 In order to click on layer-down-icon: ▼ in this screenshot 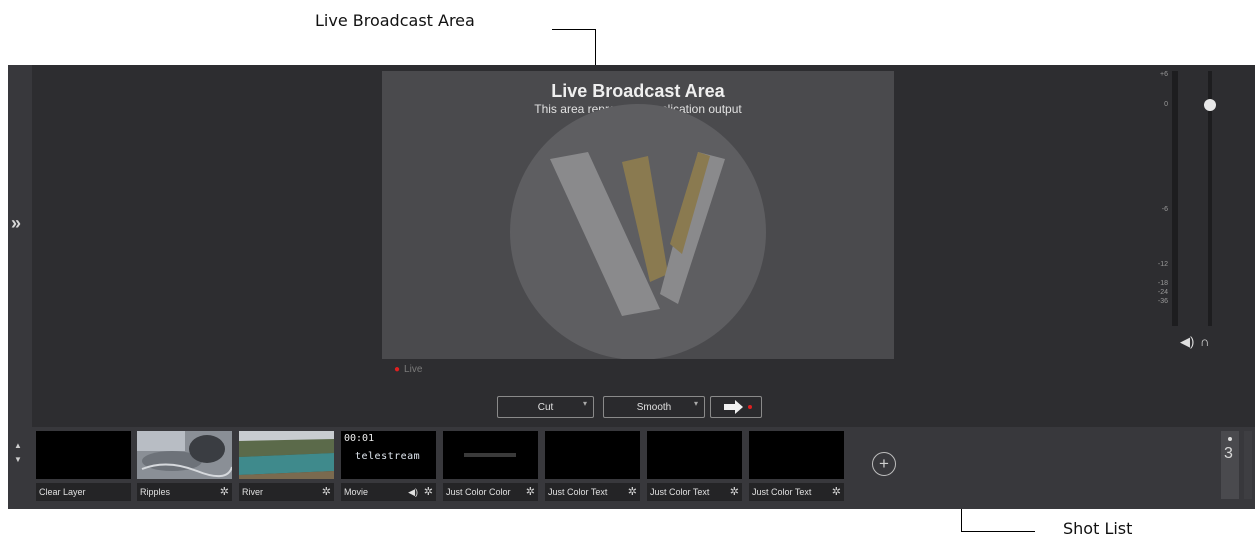, I will do `click(18, 460)`.